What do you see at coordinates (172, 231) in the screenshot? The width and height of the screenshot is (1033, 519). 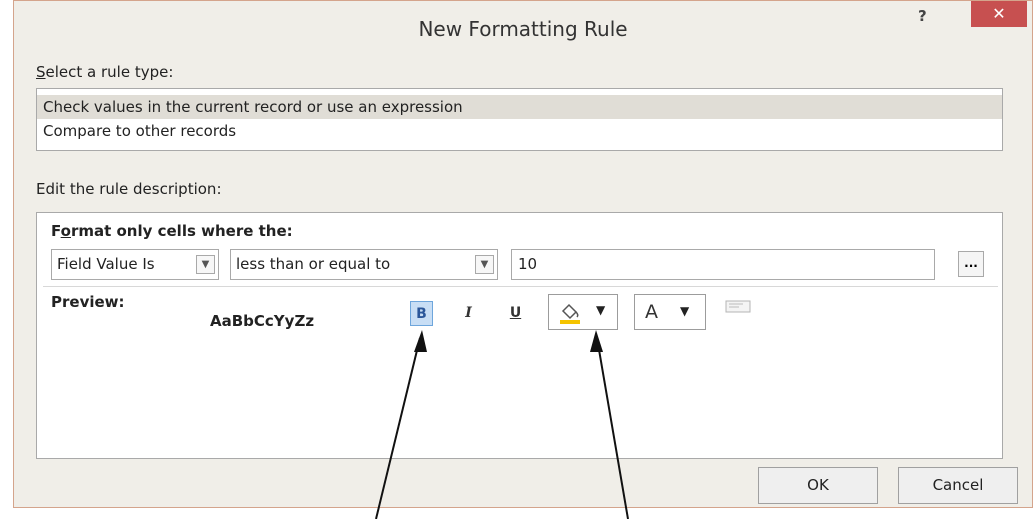 I see `format-only-label: Format only cells where the:` at bounding box center [172, 231].